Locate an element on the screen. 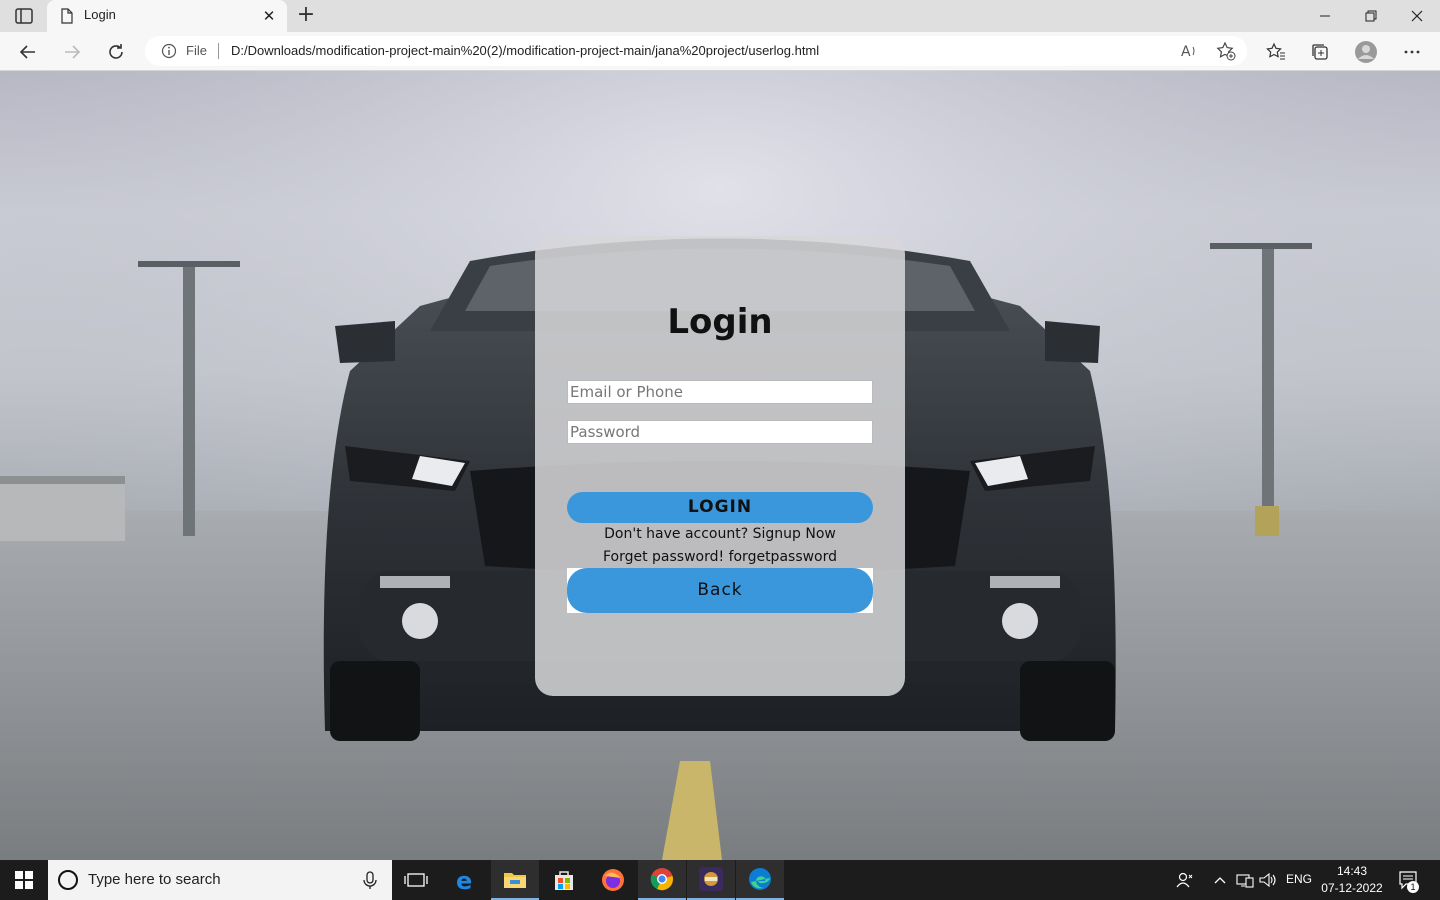 The width and height of the screenshot is (1440, 900). favorites-icon is located at coordinates (1276, 52).